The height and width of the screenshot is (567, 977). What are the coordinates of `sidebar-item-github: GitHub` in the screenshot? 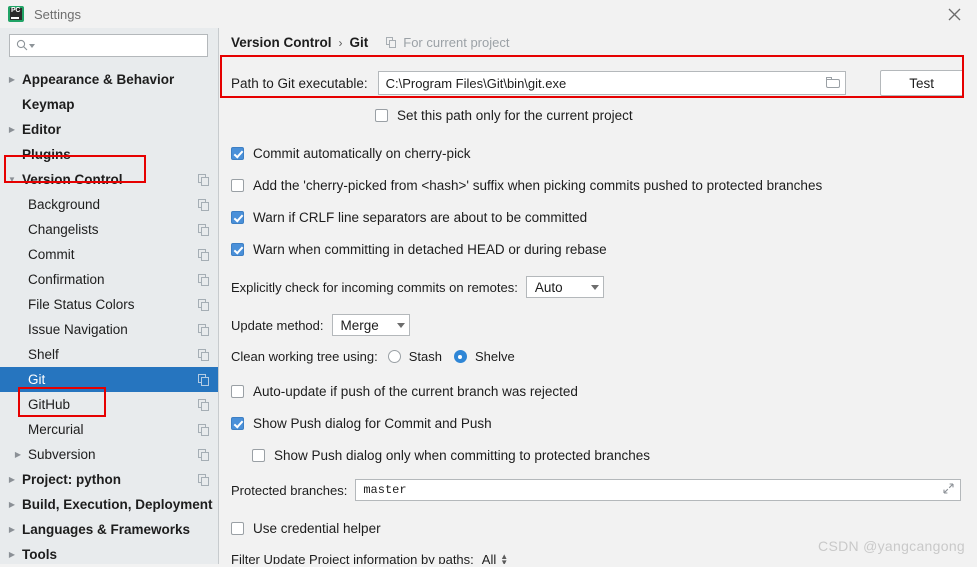 It's located at (109, 404).